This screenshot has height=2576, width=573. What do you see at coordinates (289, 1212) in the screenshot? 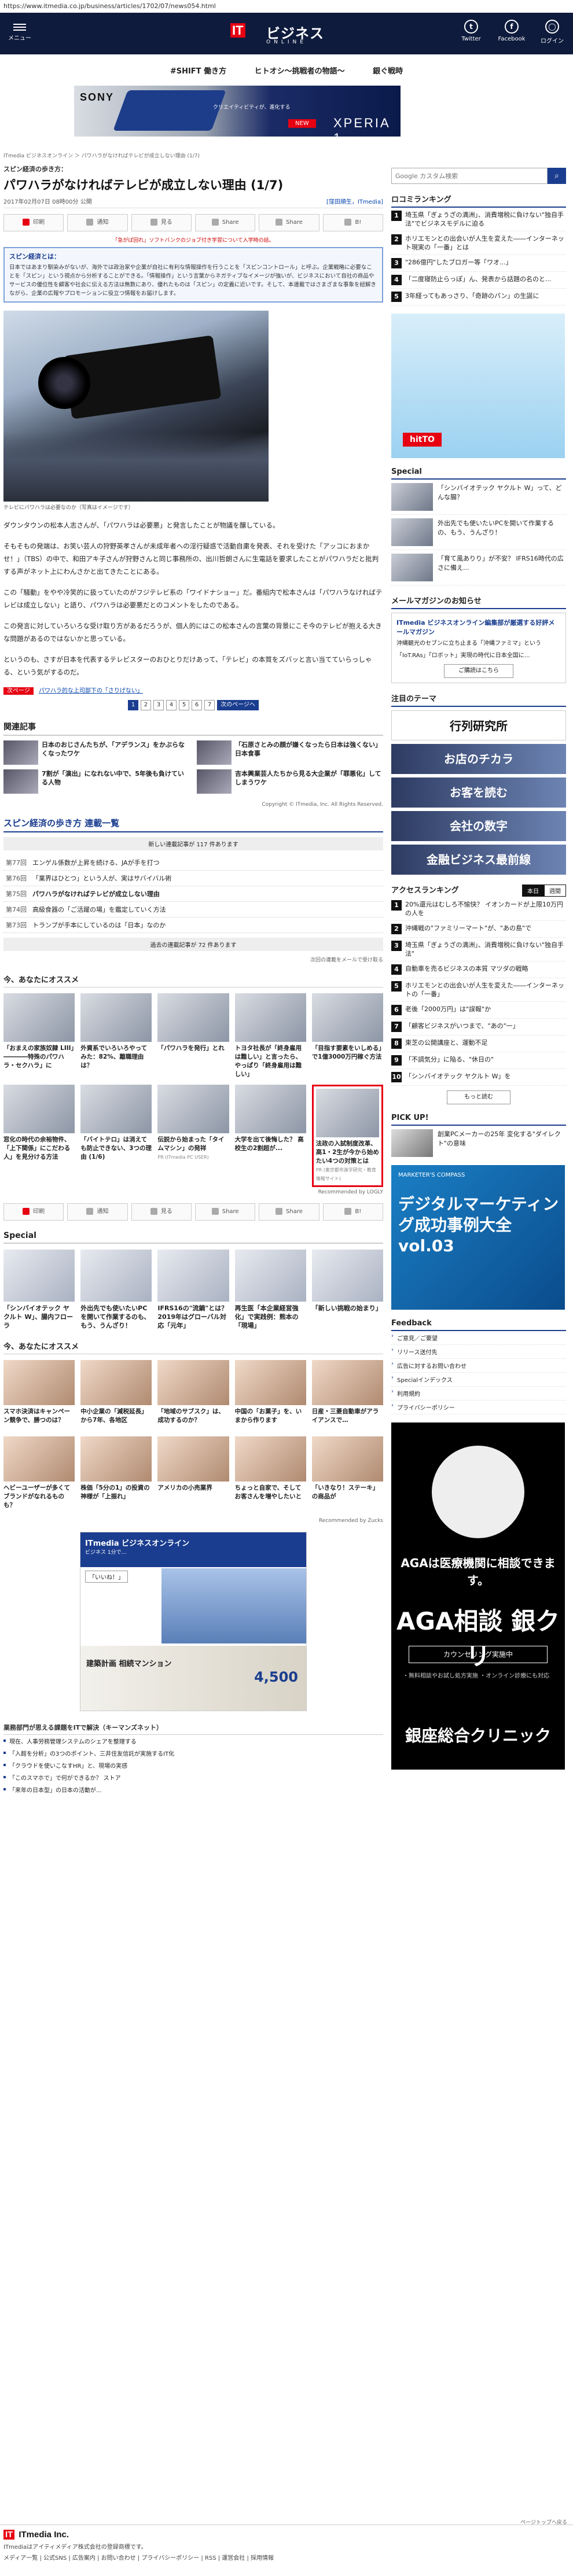
I see `line-share-button: Share` at bounding box center [289, 1212].